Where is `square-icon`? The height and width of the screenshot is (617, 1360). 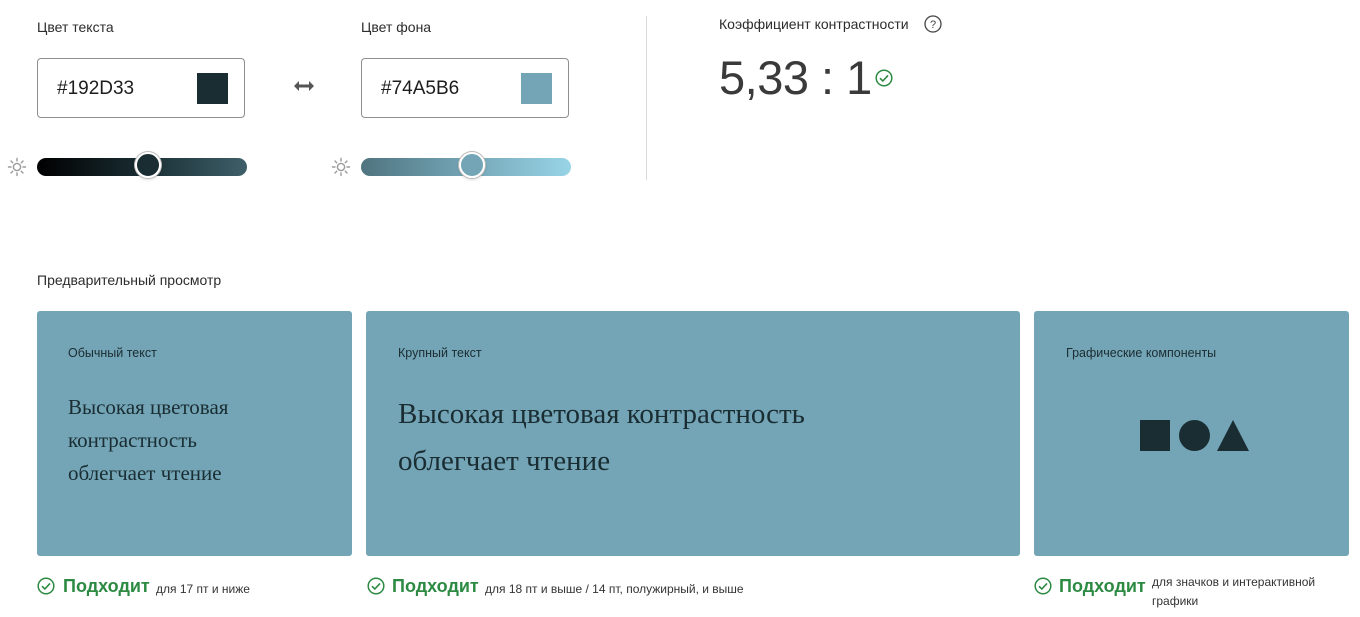 square-icon is located at coordinates (1155, 435).